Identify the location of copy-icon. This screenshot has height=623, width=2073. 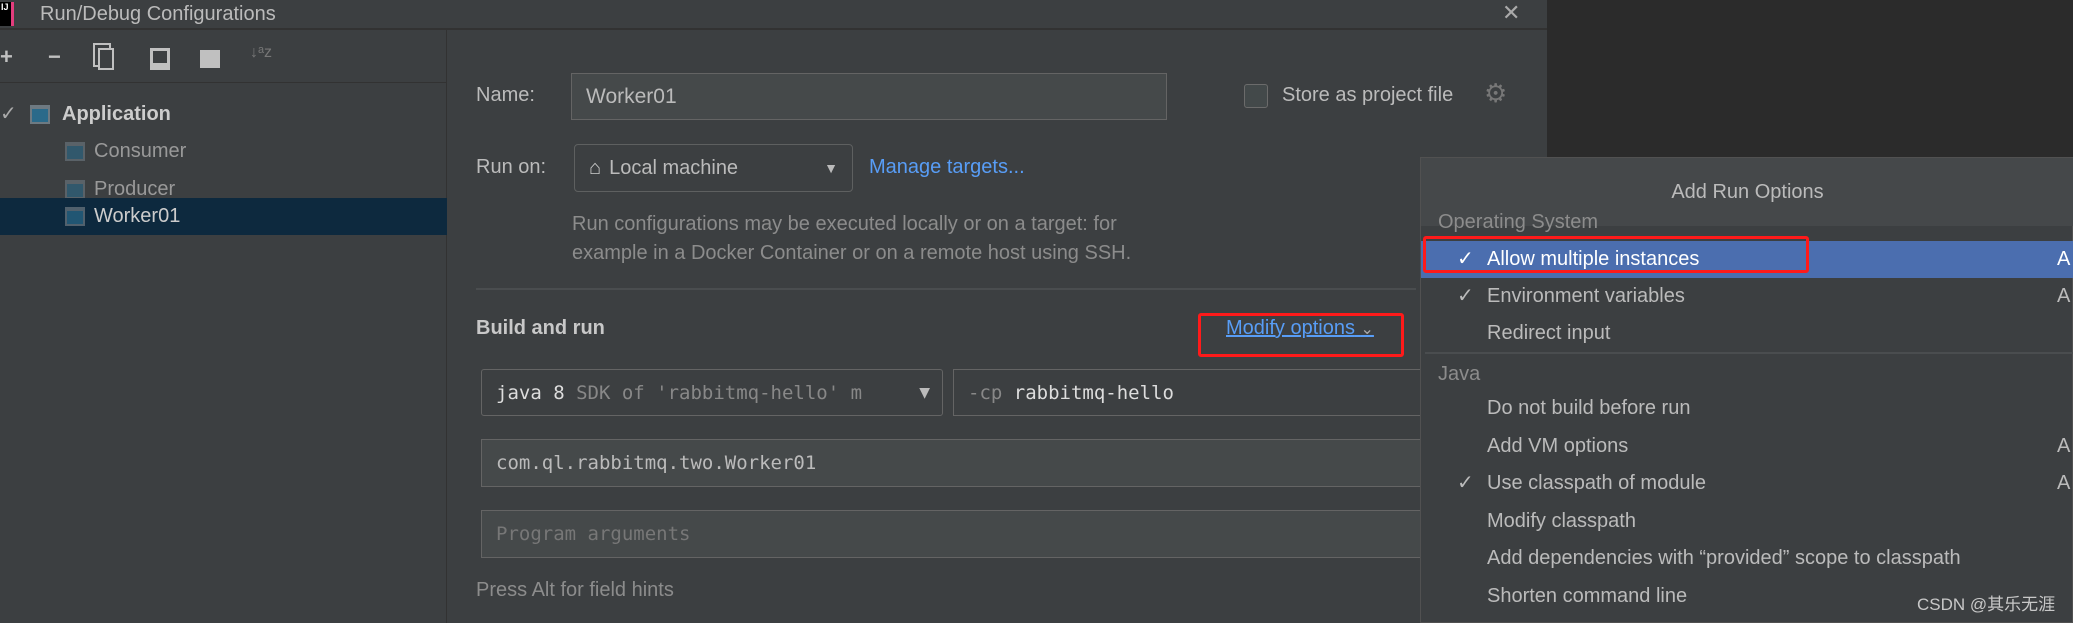
(106, 59).